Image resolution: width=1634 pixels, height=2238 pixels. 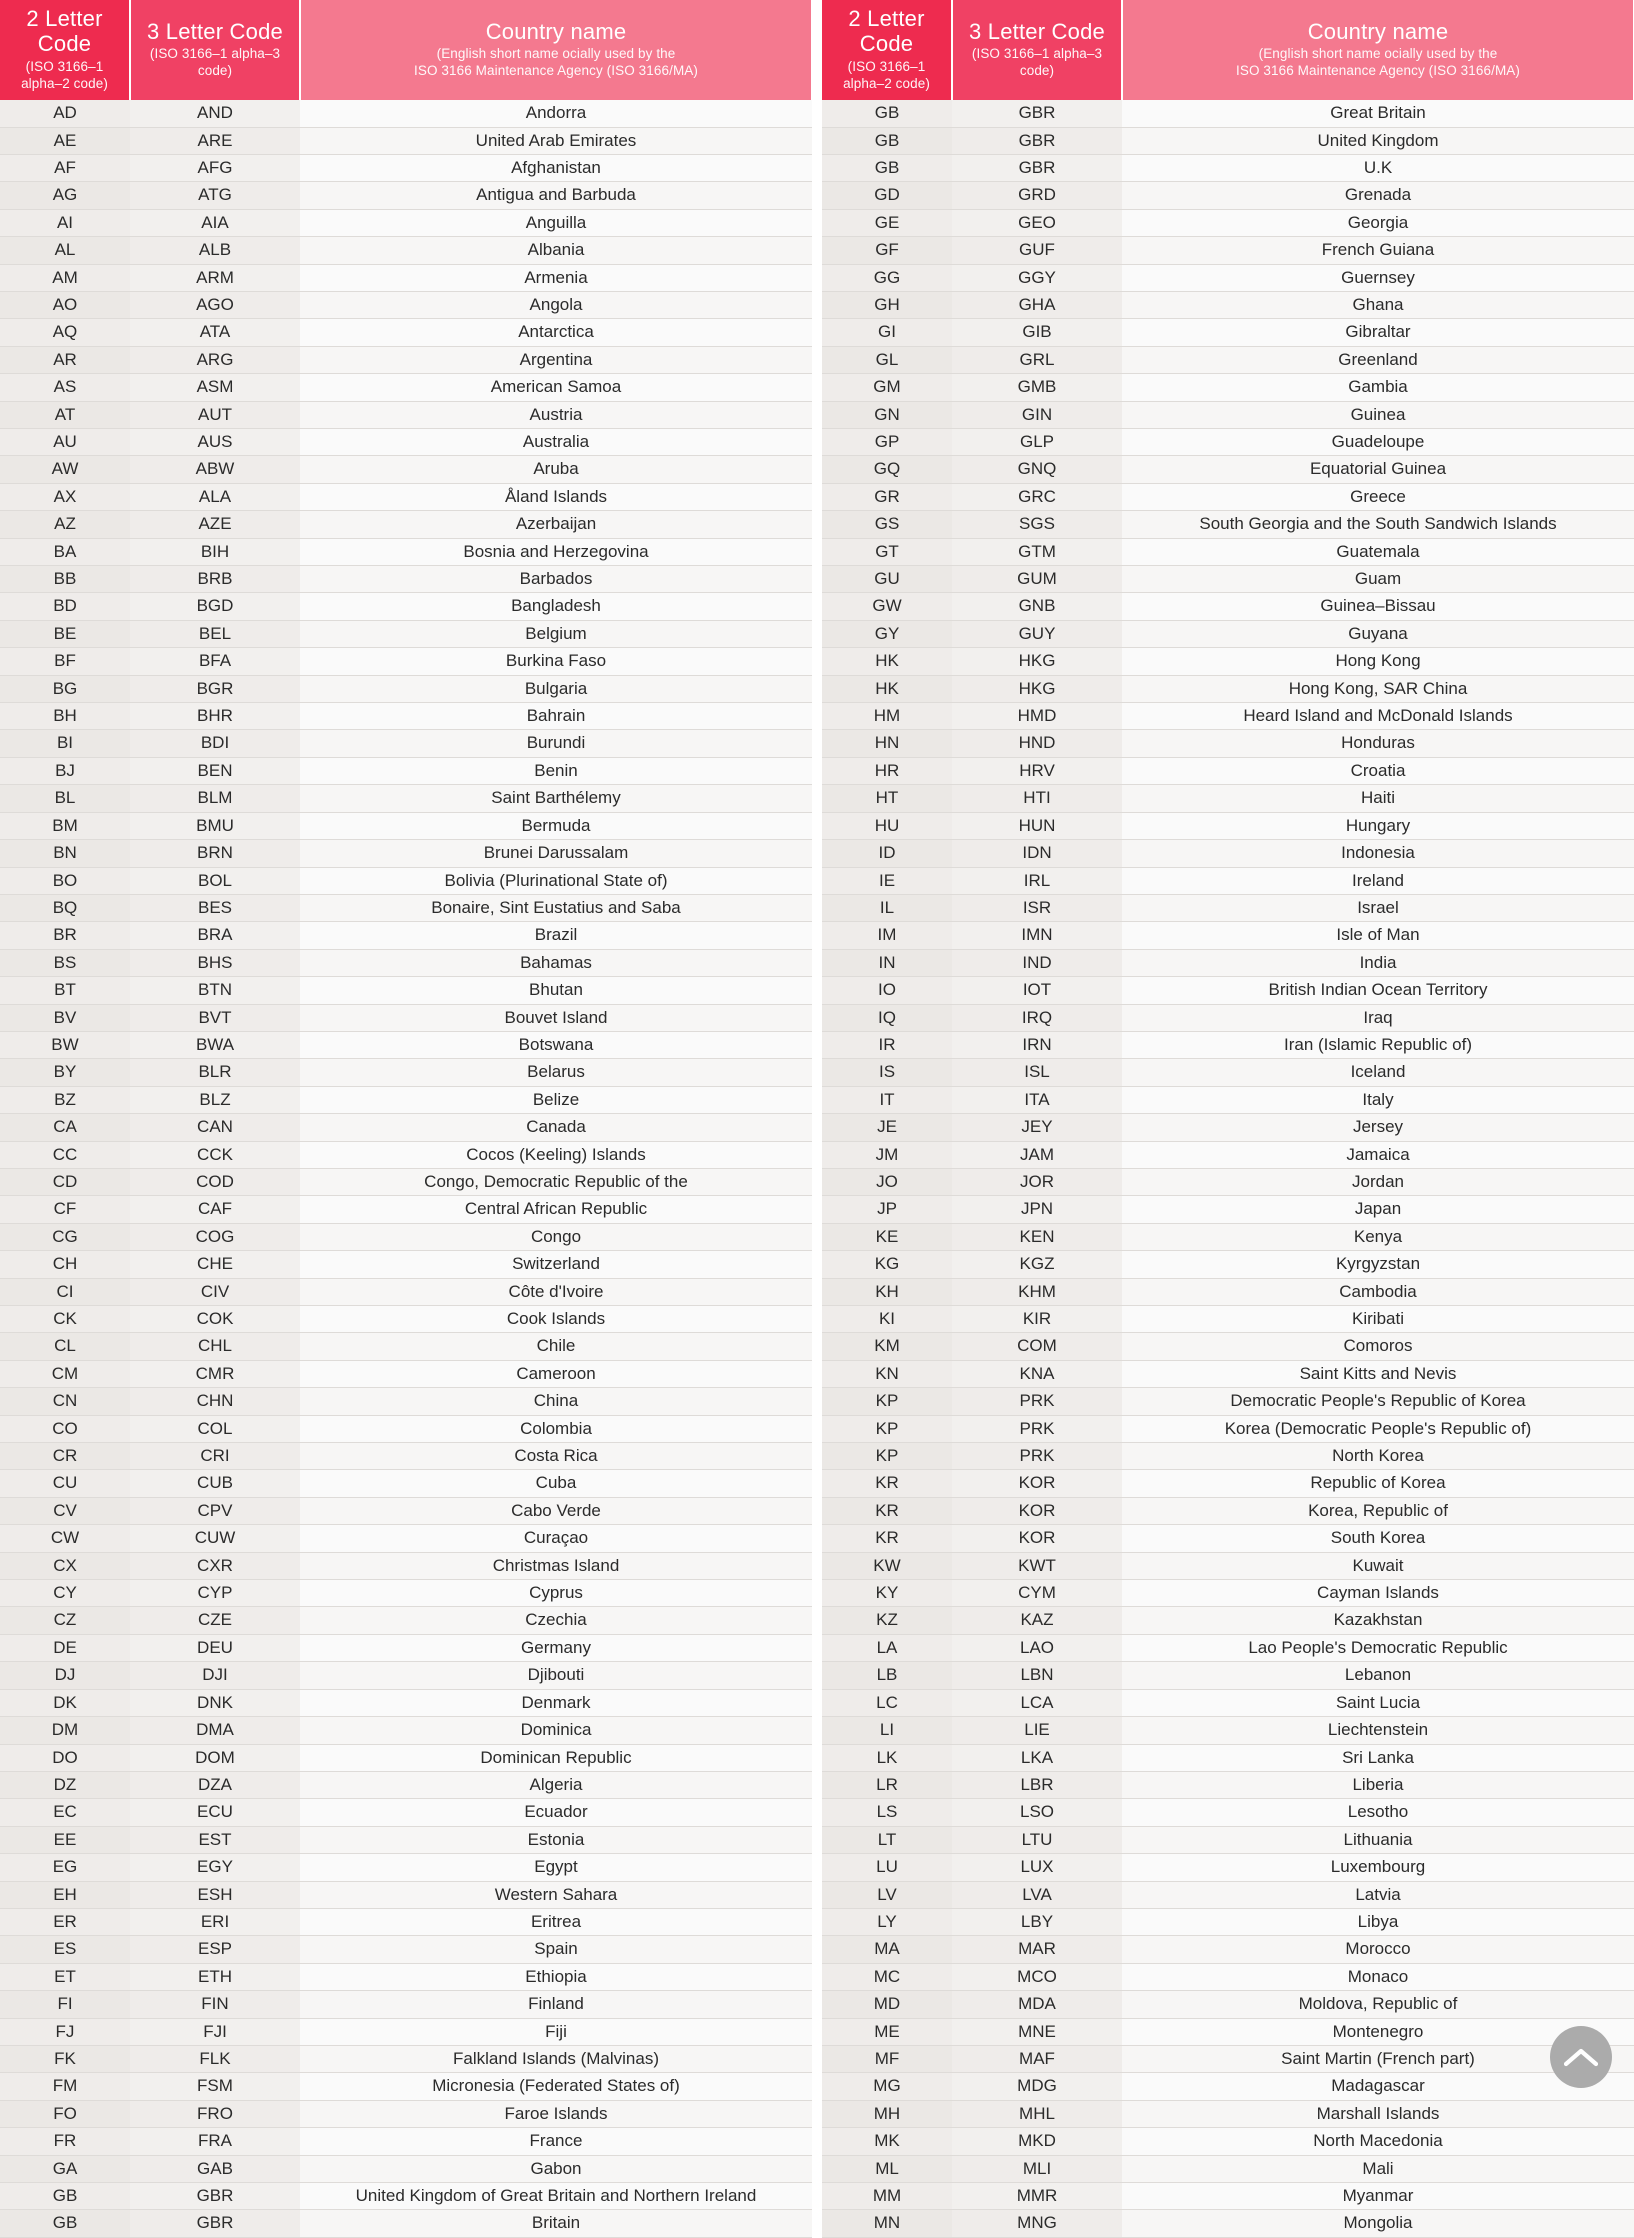 I want to click on table-row: IS ISL Iceland, so click(x=1228, y=1072).